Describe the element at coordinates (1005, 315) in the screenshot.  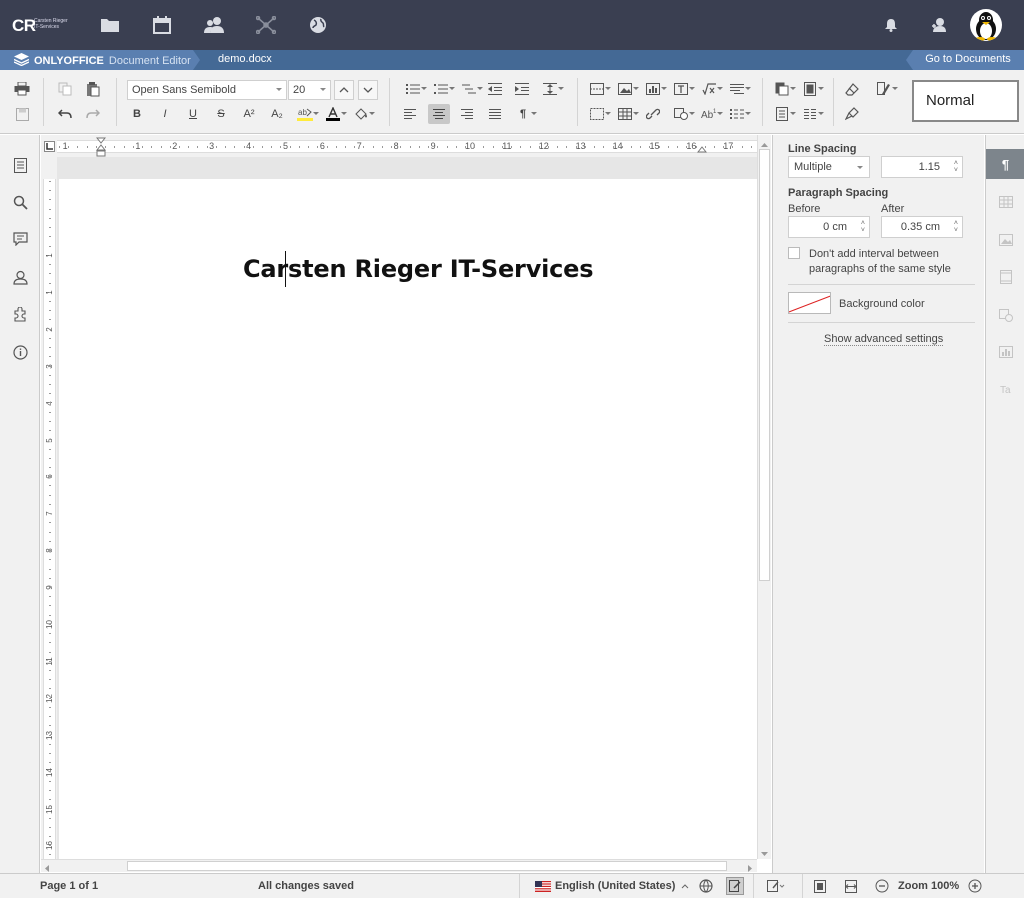
I see `shape-settings-icon` at that location.